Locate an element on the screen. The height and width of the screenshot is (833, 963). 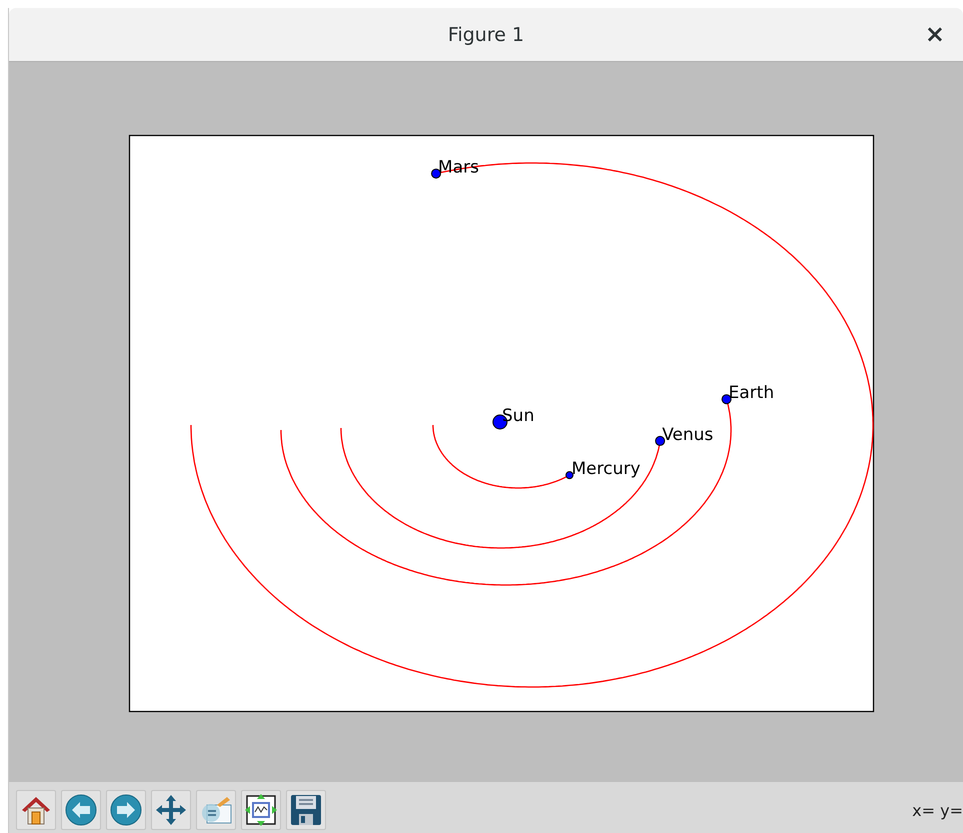
subplots-button is located at coordinates (261, 810).